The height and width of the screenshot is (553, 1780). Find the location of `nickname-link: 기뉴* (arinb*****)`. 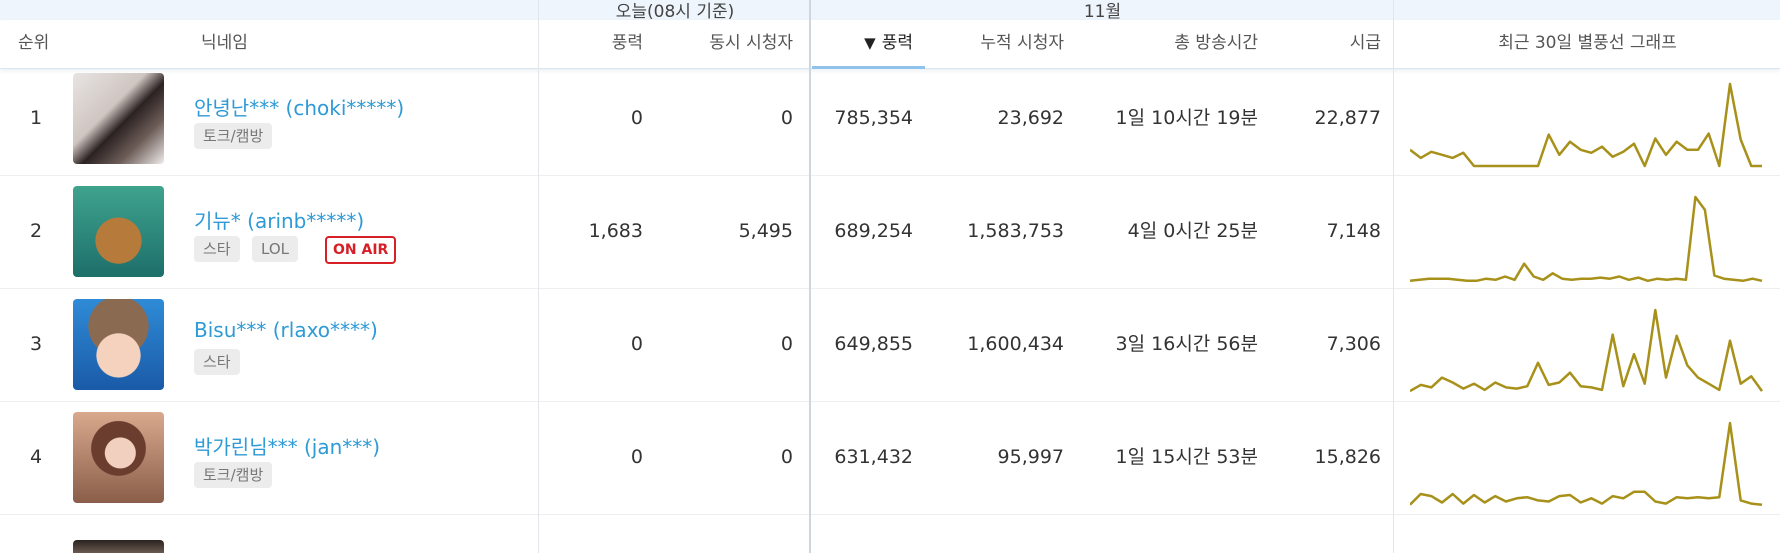

nickname-link: 기뉴* (arinb*****) is located at coordinates (279, 219).